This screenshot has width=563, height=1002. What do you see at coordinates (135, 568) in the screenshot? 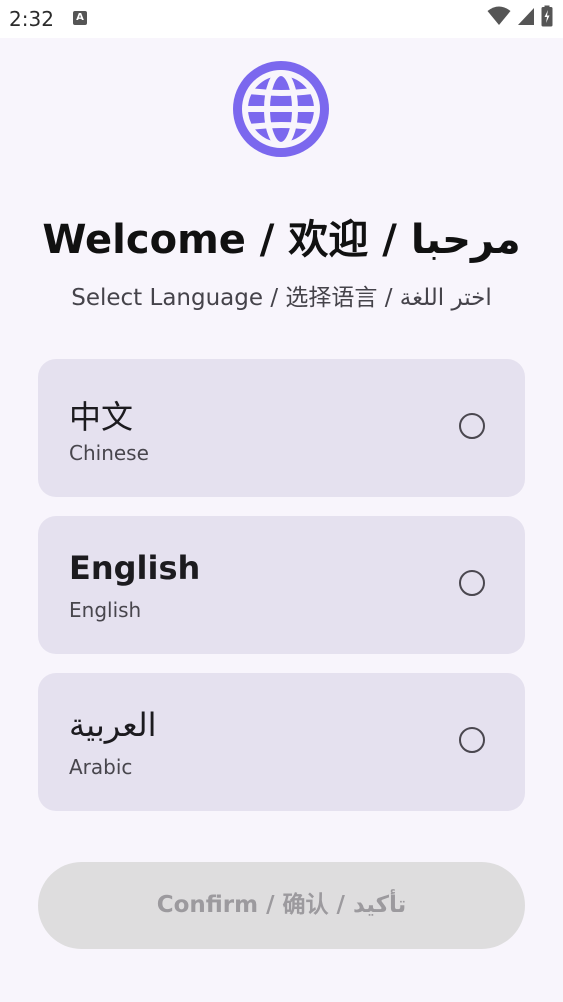
I see `language-native-name: English` at bounding box center [135, 568].